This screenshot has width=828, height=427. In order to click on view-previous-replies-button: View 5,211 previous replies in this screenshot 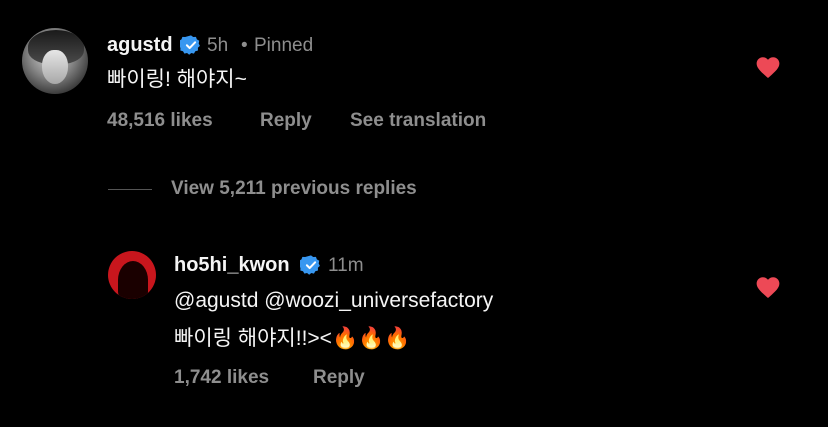, I will do `click(294, 189)`.